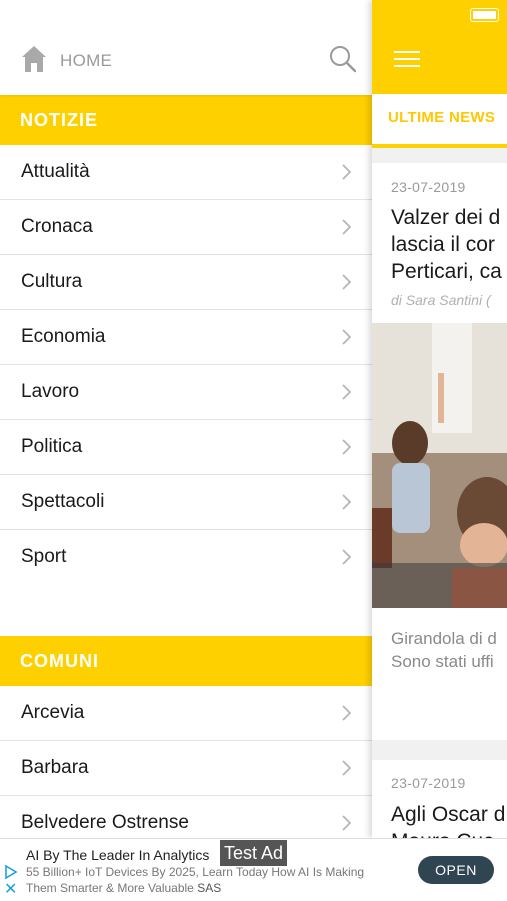 This screenshot has width=507, height=901. Describe the element at coordinates (186, 502) in the screenshot. I see `menu-item-spettacoli: Spettacoli` at that location.